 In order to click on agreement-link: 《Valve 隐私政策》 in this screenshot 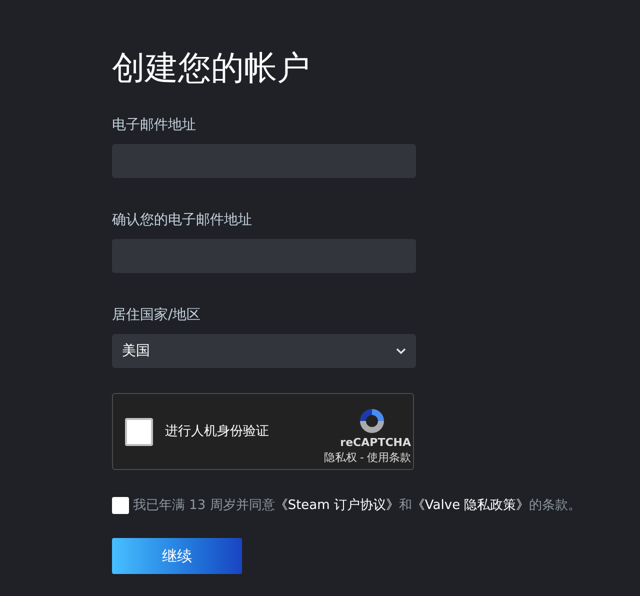, I will do `click(471, 505)`.